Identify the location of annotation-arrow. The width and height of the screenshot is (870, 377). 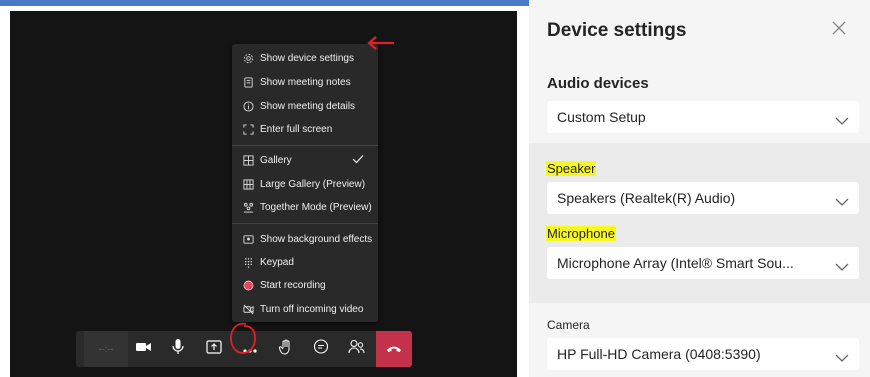
(380, 43).